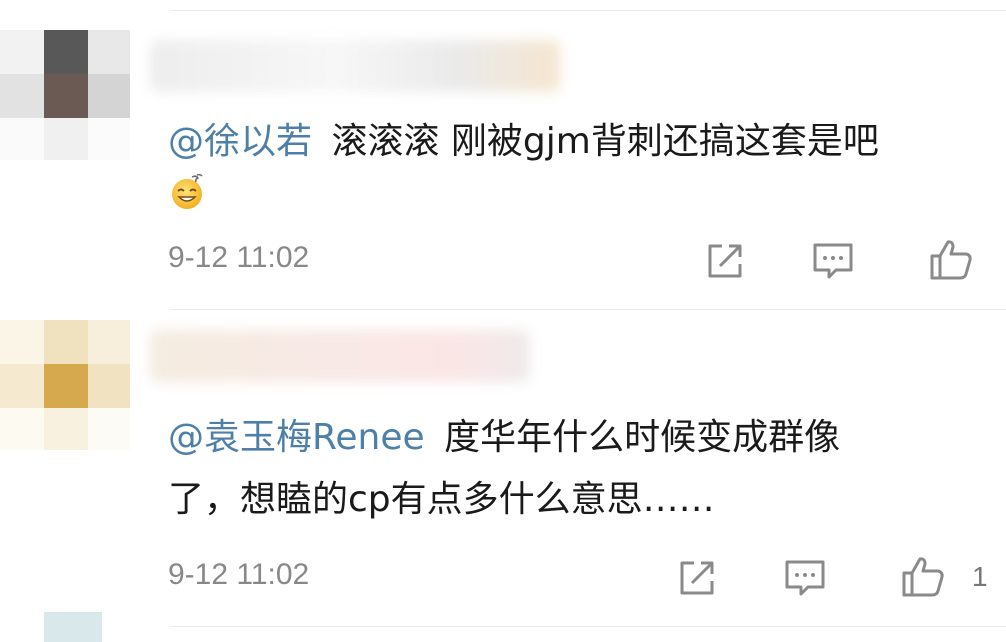  I want to click on comment-text: @袁玉梅Renee 度华年什么时候变成群像, so click(504, 438).